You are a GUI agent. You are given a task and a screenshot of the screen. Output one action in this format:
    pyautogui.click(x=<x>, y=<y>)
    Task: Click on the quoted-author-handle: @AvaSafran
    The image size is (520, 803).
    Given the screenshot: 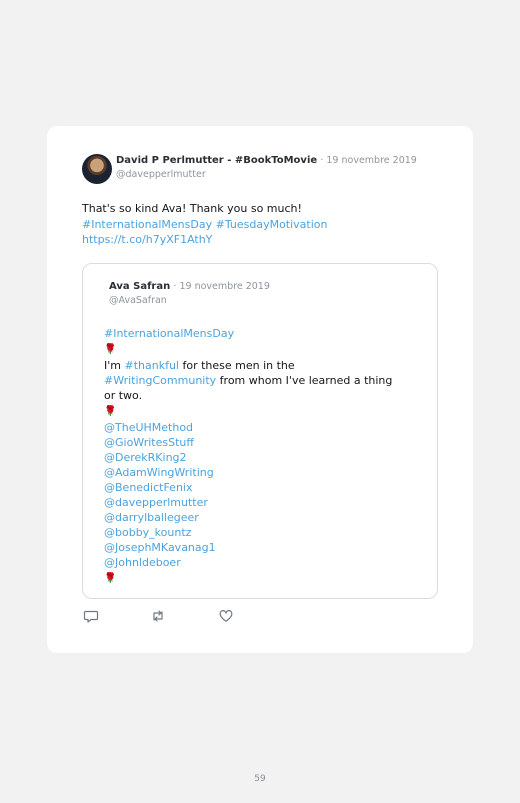 What is the action you would take?
    pyautogui.click(x=138, y=300)
    